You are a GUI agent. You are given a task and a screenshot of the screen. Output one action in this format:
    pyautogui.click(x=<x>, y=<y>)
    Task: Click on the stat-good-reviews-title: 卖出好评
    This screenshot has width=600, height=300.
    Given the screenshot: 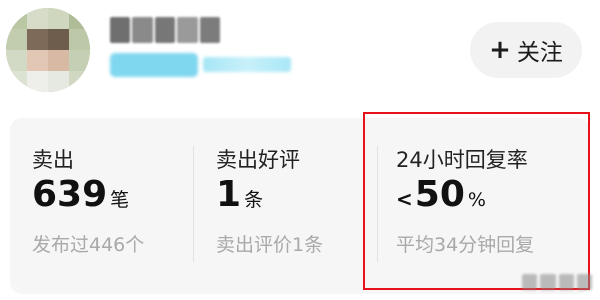 What is the action you would take?
    pyautogui.click(x=258, y=160)
    